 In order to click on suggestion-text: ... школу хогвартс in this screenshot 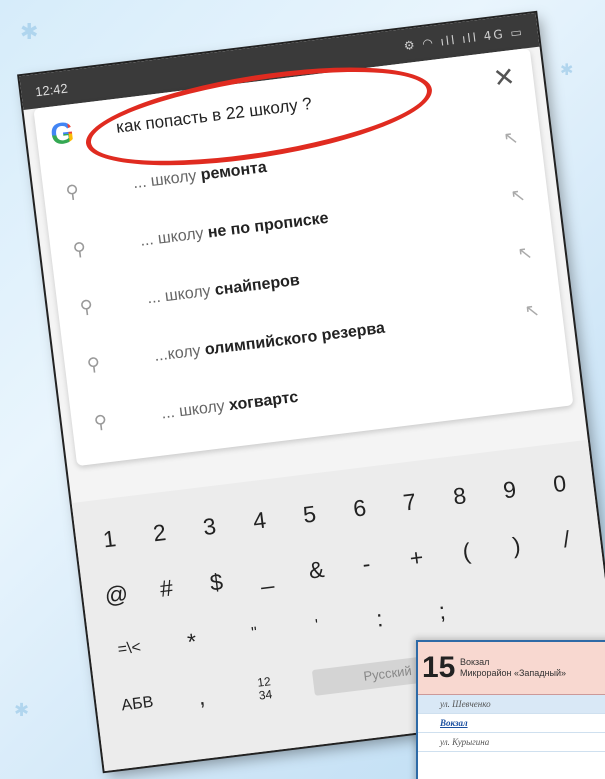, I will do `click(230, 405)`.